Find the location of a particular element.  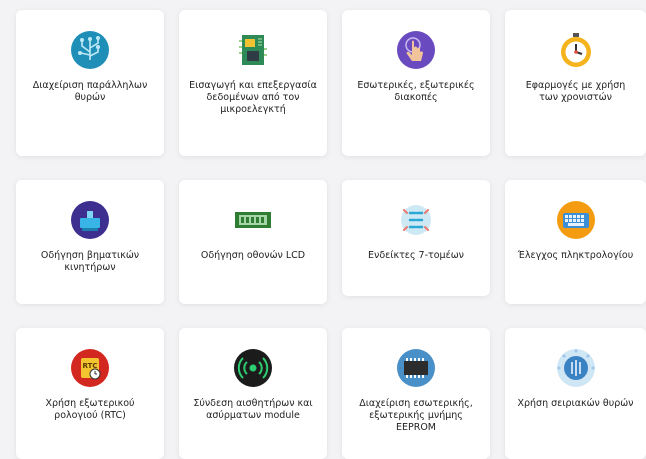

card-interrupts: Εσωτερικές, εξωτερικές διακοπές is located at coordinates (416, 83).